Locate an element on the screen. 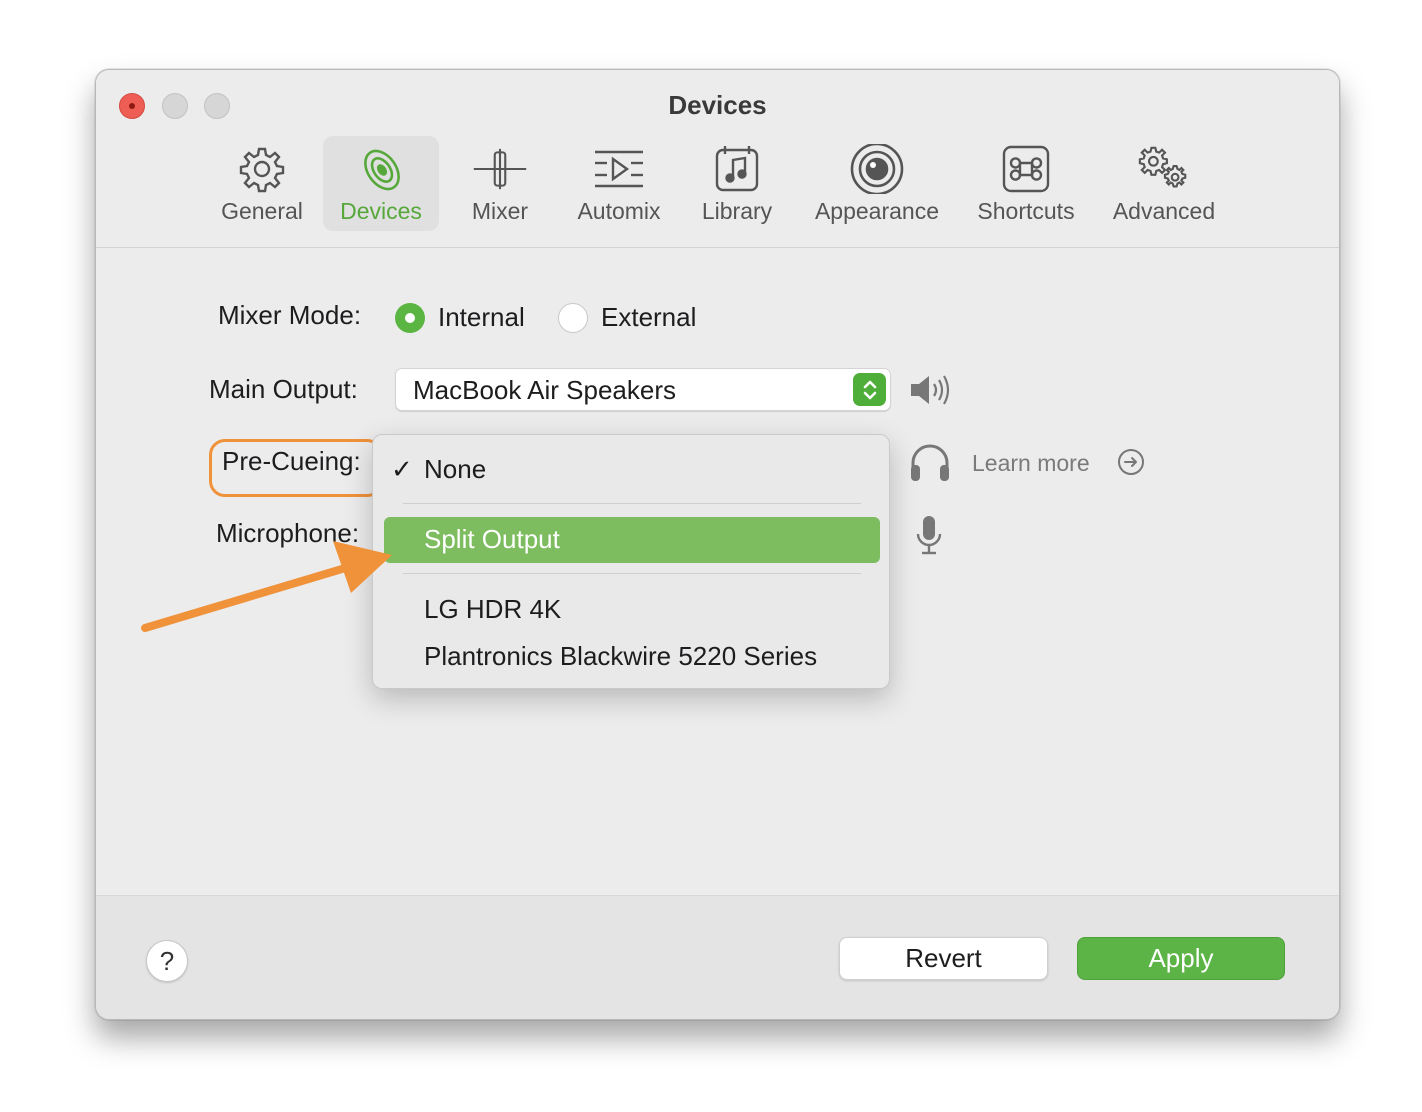  mixer-mode-external-radio is located at coordinates (573, 318).